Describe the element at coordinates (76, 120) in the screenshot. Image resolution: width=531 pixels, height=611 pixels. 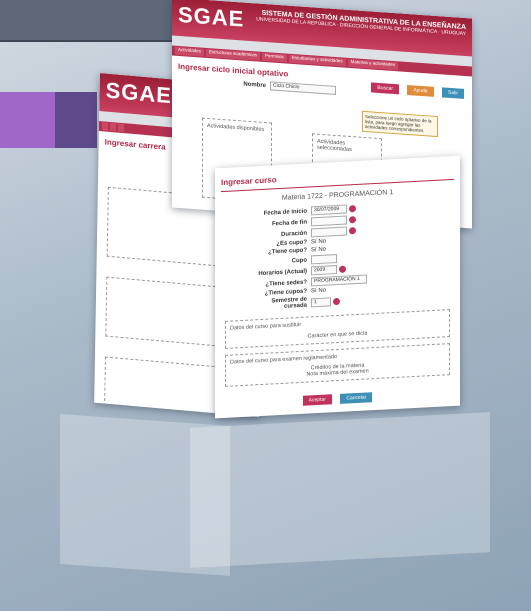
I see `purple-block-dark` at that location.